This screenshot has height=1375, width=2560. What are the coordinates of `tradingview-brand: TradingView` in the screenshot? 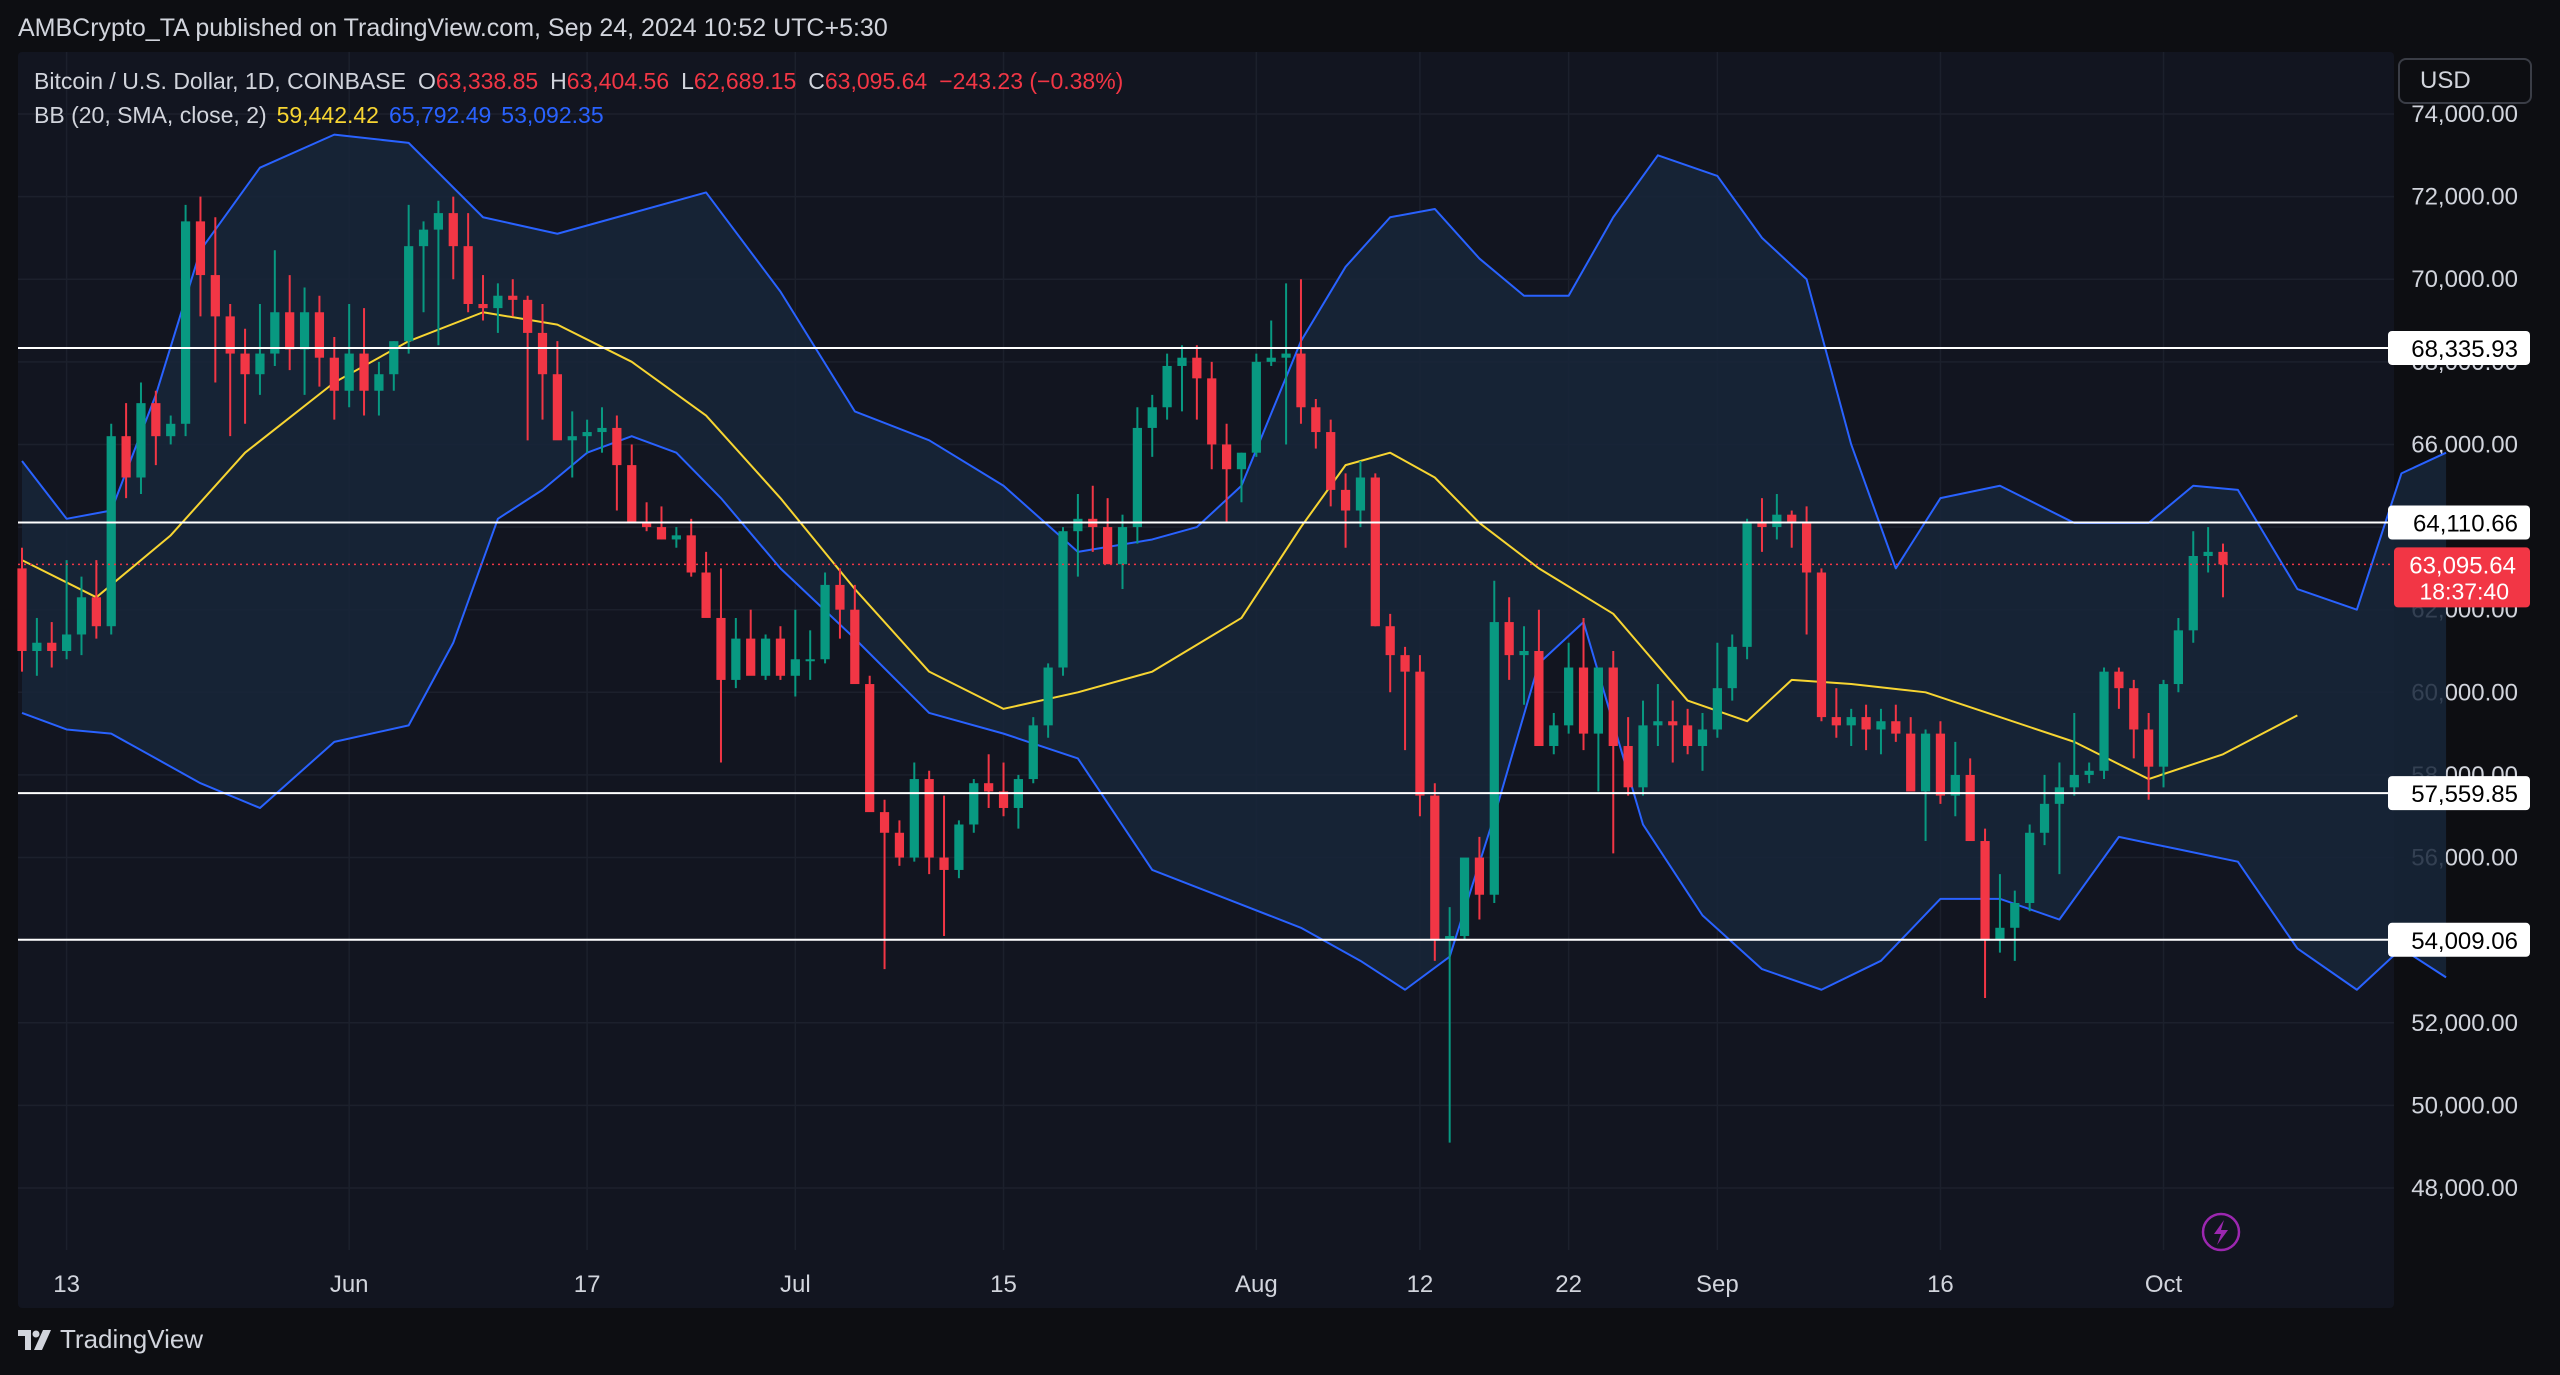 It's located at (110, 1339).